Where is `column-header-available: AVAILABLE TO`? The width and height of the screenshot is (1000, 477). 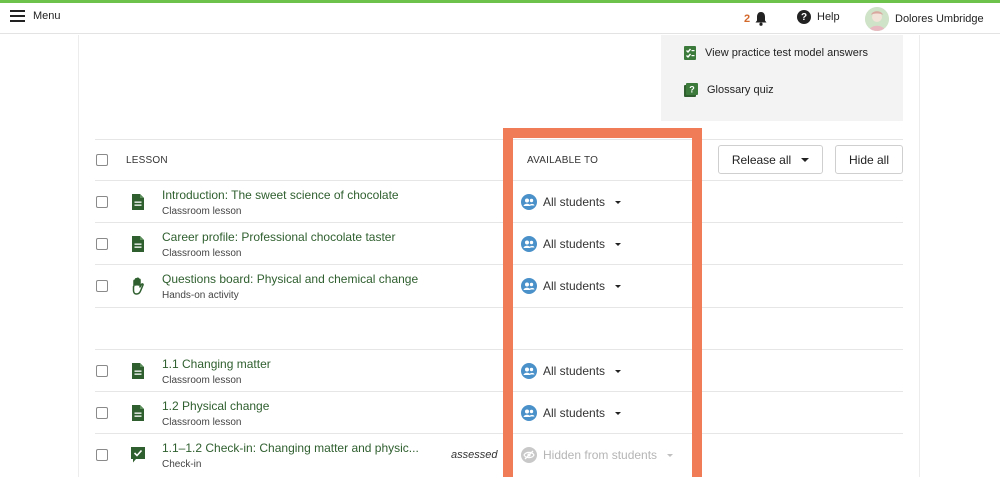 column-header-available: AVAILABLE TO is located at coordinates (563, 160).